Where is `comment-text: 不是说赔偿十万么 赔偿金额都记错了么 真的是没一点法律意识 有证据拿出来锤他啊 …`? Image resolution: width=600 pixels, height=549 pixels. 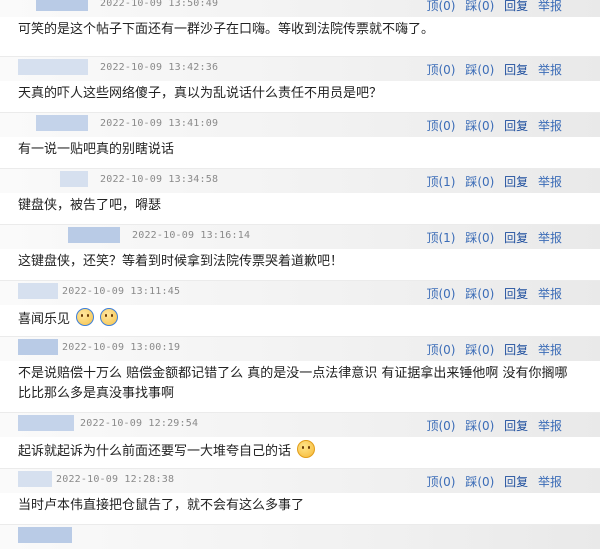
comment-text: 不是说赔偿十万么 赔偿金额都记错了么 真的是没一点法律意识 有证据拿出来锤他啊 … is located at coordinates (293, 383).